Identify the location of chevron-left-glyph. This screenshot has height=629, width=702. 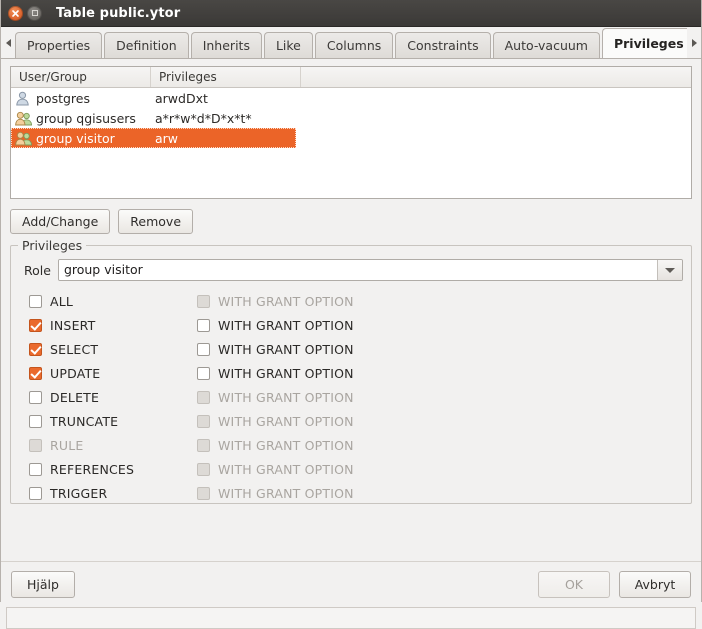
(8, 42).